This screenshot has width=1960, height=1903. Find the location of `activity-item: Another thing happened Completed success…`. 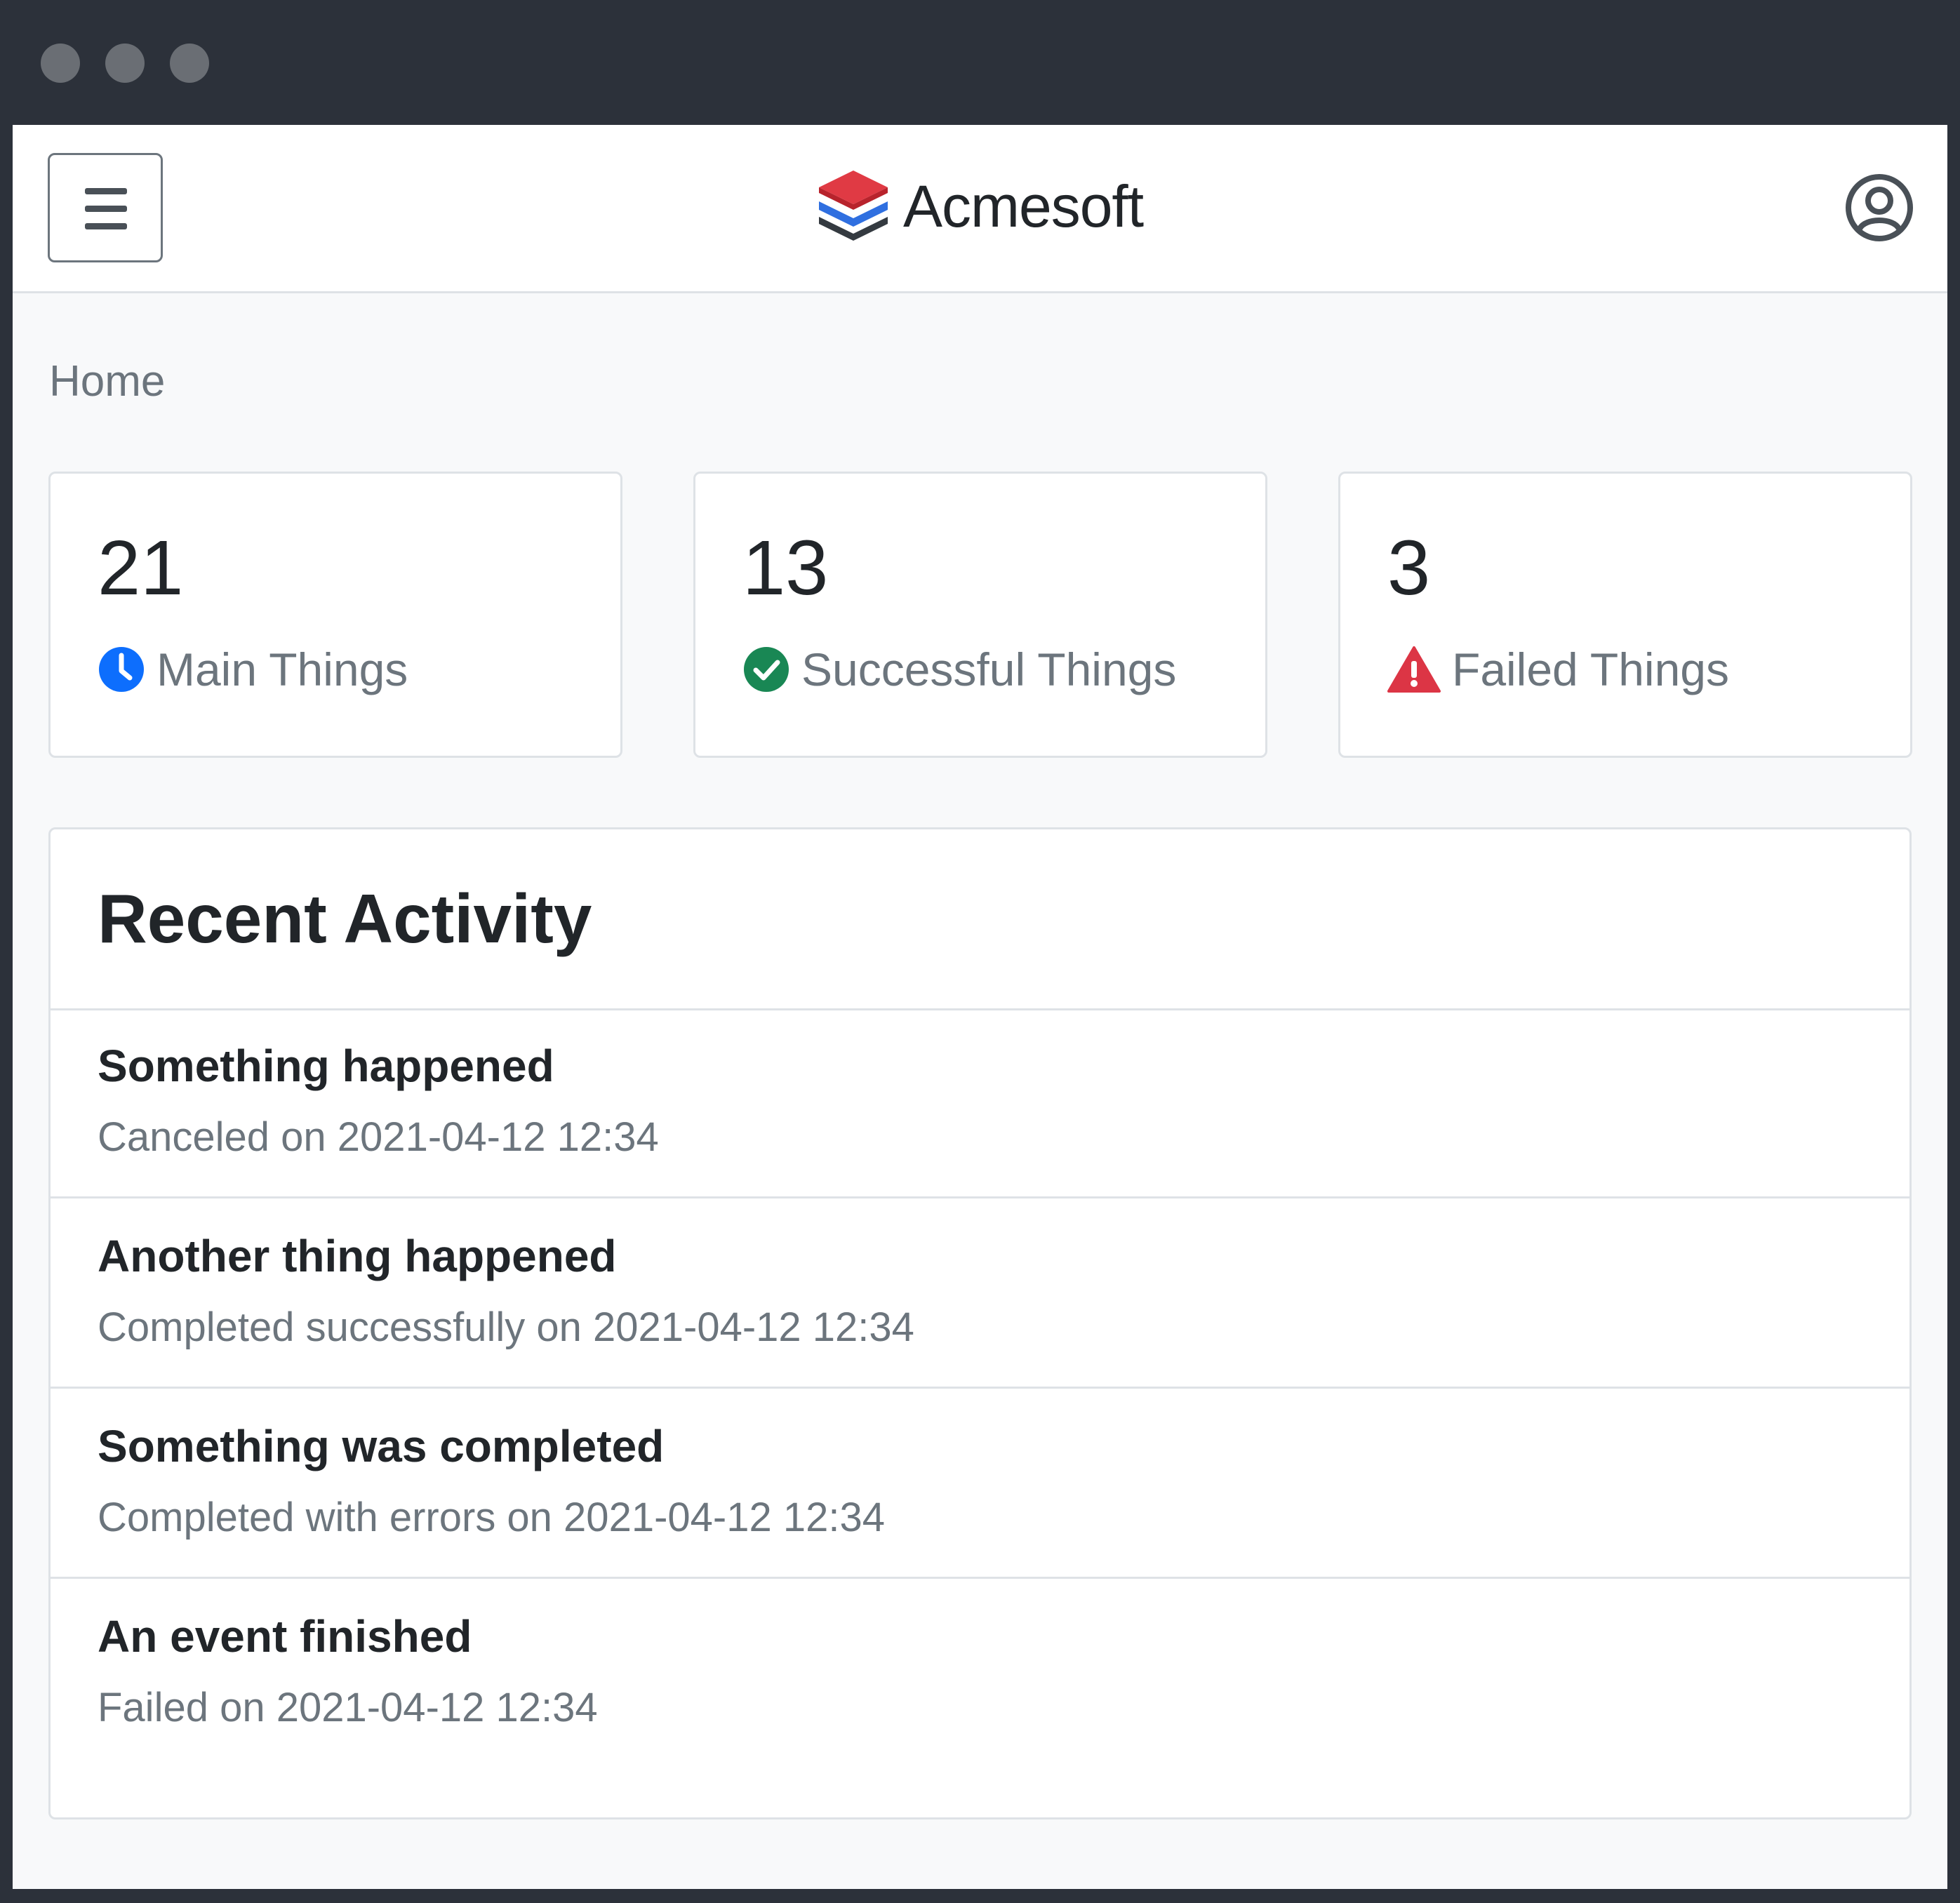

activity-item: Another thing happened Completed success… is located at coordinates (980, 1293).